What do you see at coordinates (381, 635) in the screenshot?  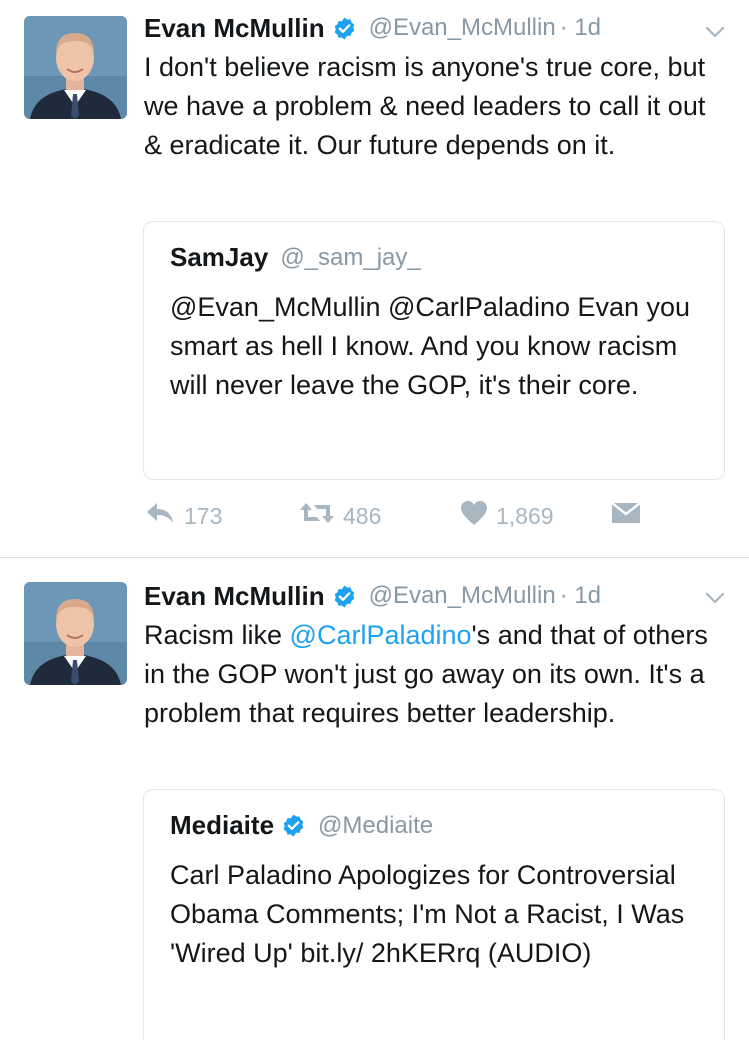 I see `mention-link: @CarlPaladino` at bounding box center [381, 635].